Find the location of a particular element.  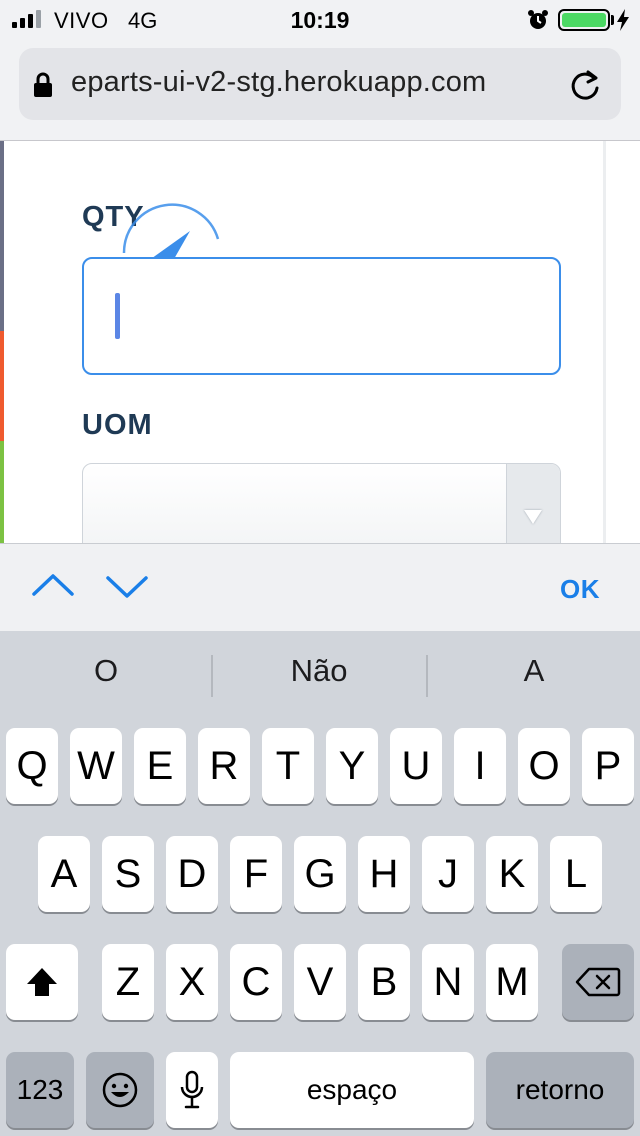

charging-bolt-icon is located at coordinates (623, 20).